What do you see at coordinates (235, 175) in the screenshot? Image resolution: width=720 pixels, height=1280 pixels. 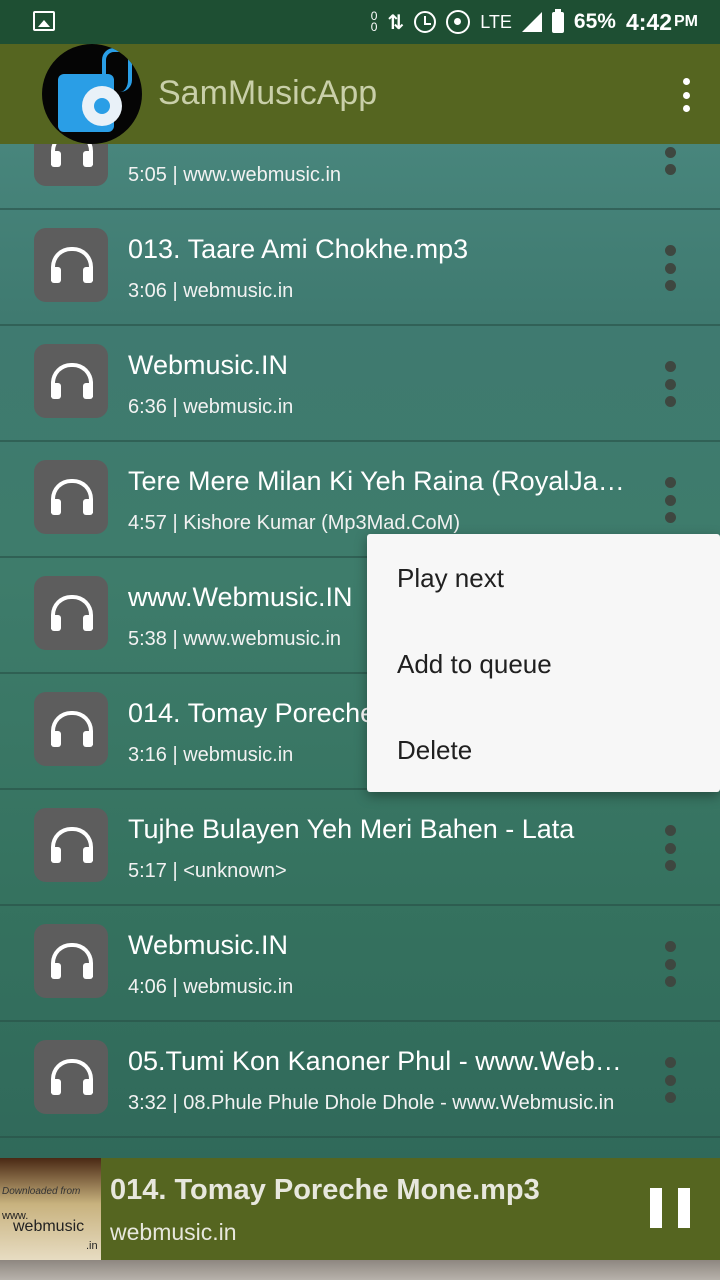 I see `song-subtitle: 5:05 | www.webmusic.in` at bounding box center [235, 175].